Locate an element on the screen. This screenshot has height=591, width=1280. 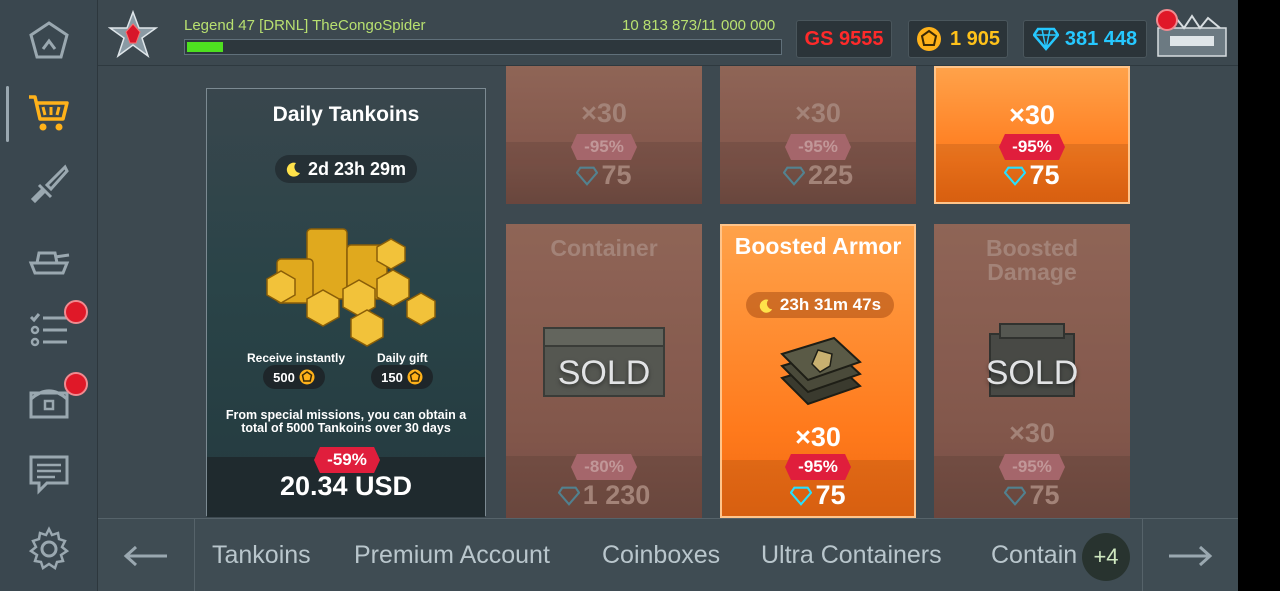
rank-star-icon is located at coordinates (133, 35).